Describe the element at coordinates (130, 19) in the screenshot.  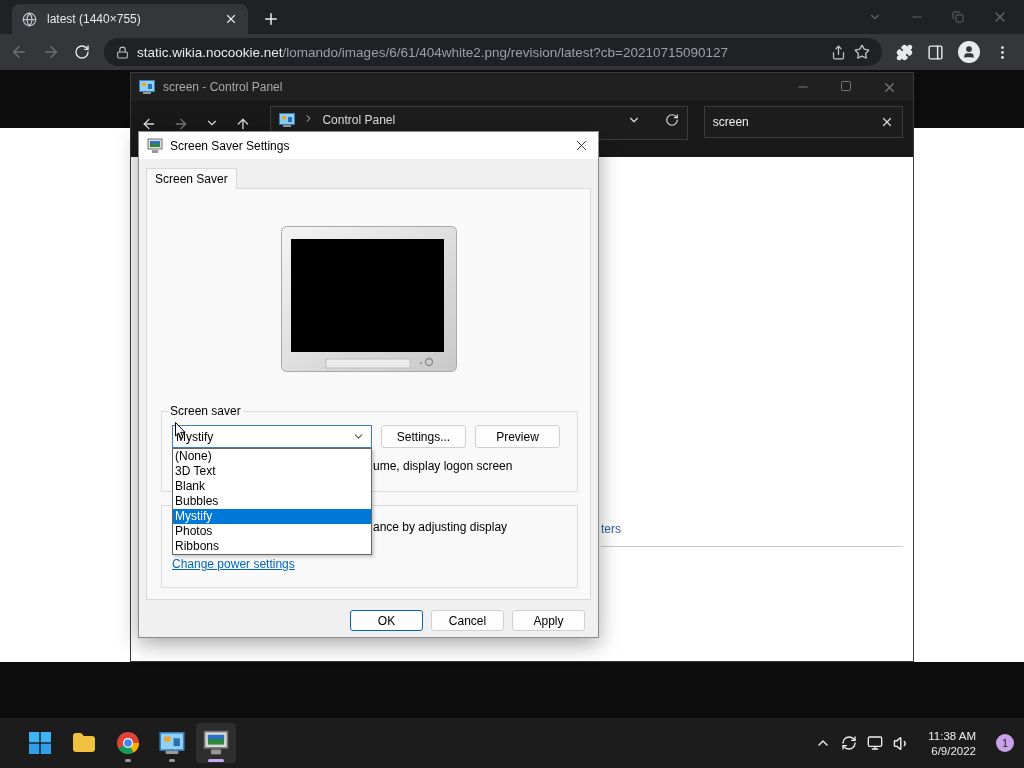
I see `browser-tab: latest (1440×755)` at that location.